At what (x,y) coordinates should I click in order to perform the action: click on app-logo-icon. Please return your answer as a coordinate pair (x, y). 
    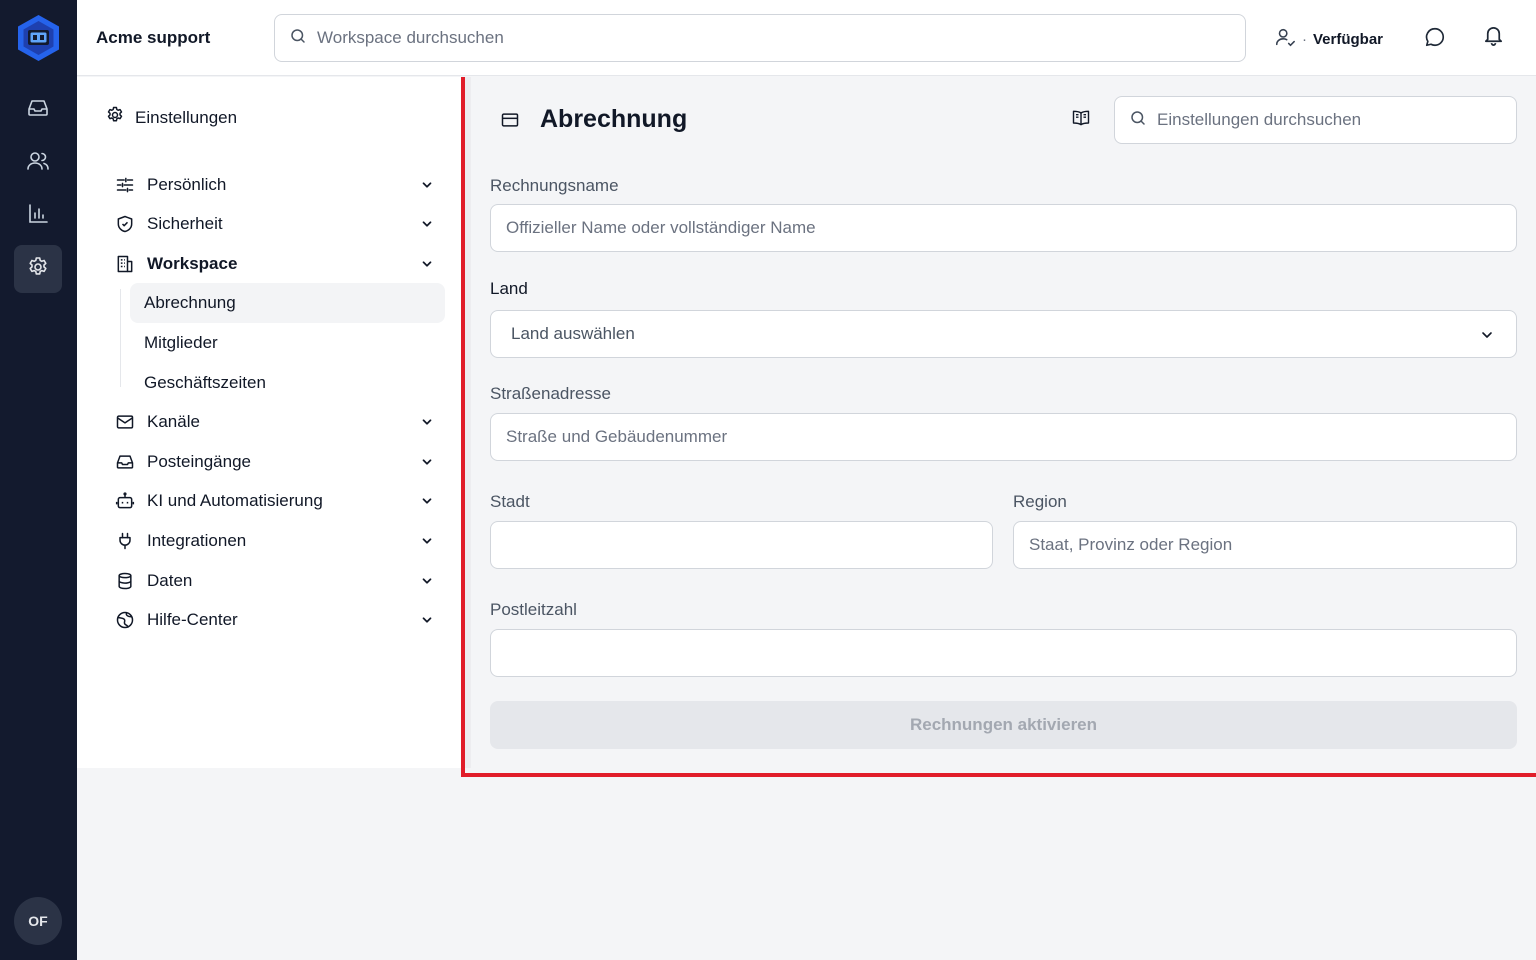
    Looking at the image, I should click on (38, 38).